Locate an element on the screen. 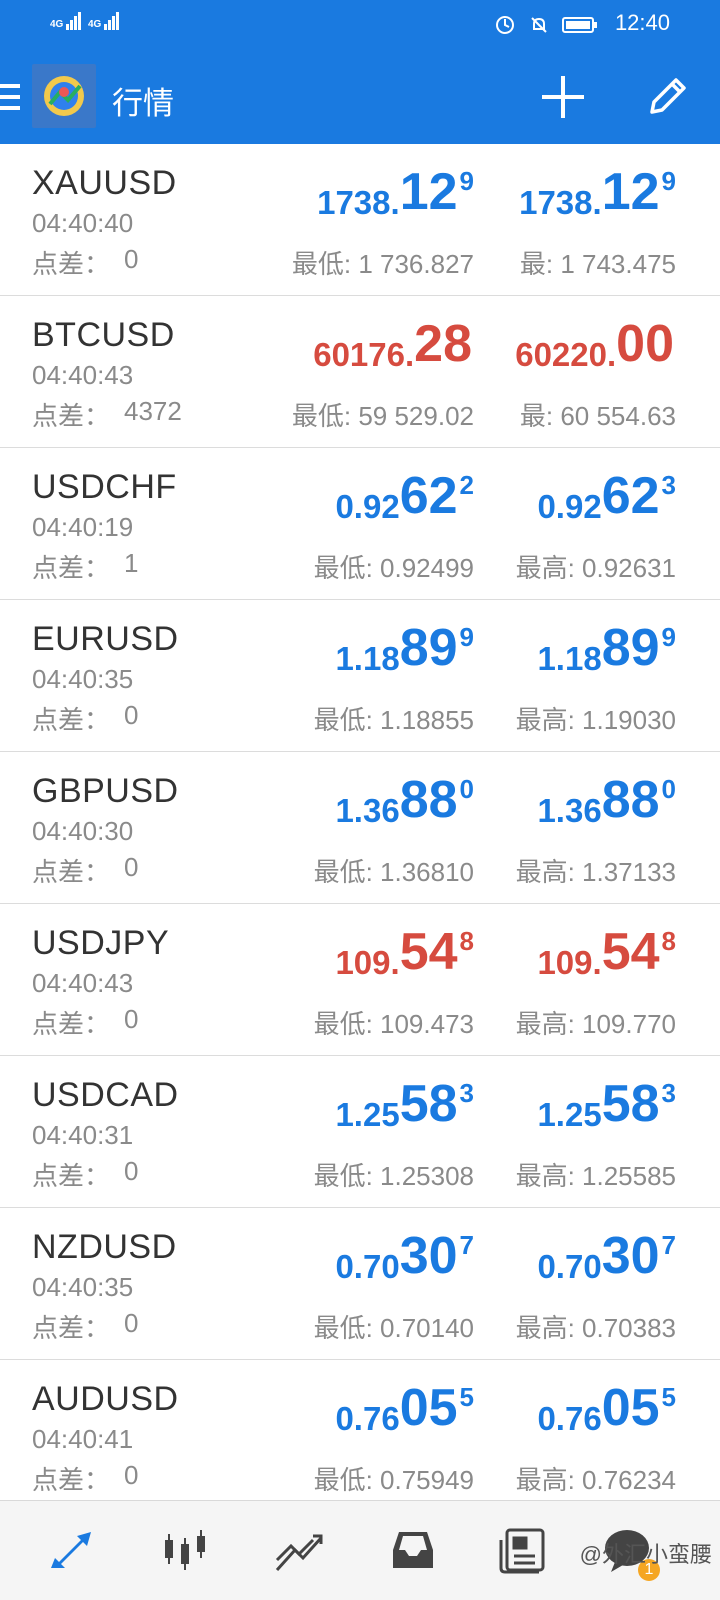  bid-price-big: 89 is located at coordinates (428, 648).